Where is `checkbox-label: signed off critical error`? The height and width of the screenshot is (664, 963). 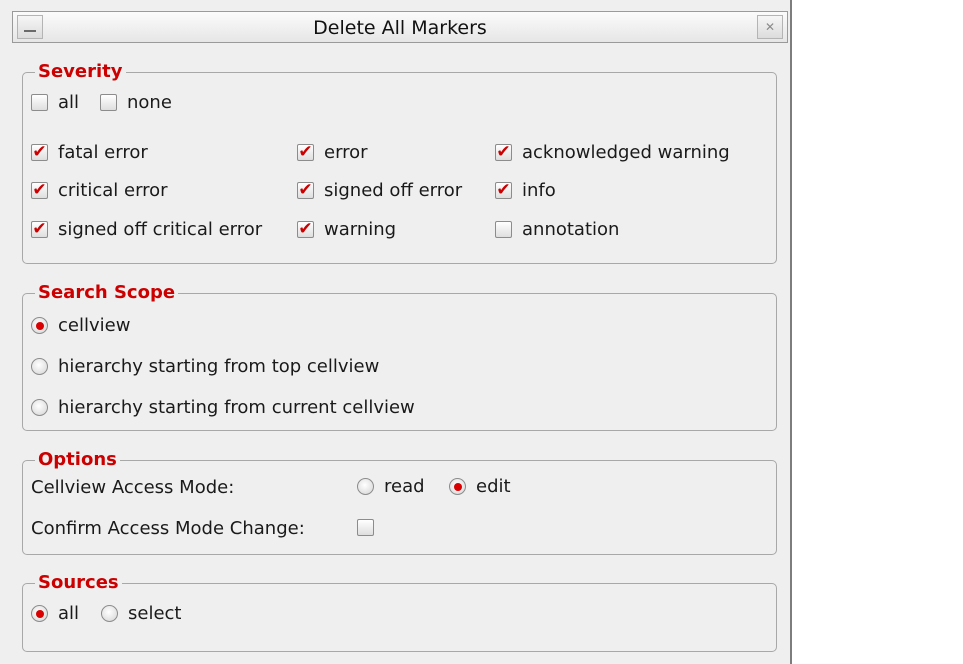
checkbox-label: signed off critical error is located at coordinates (160, 229).